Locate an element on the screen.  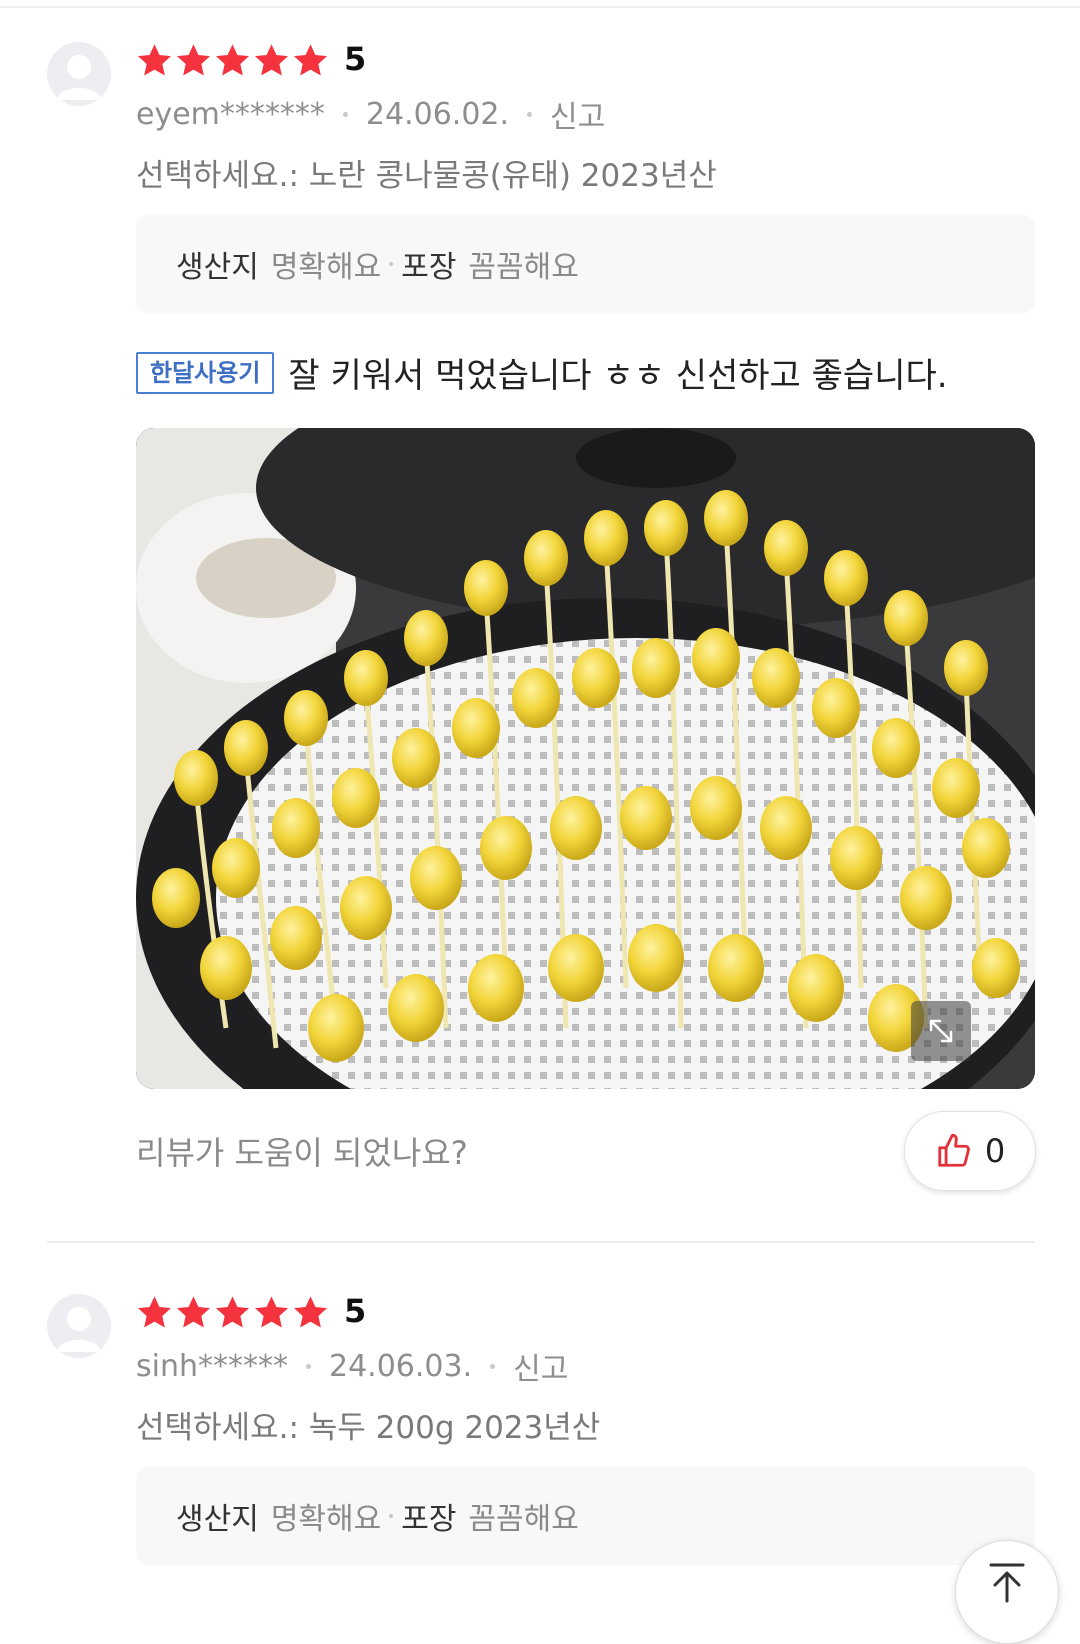
month-use-badge: 한달사용기 is located at coordinates (205, 372).